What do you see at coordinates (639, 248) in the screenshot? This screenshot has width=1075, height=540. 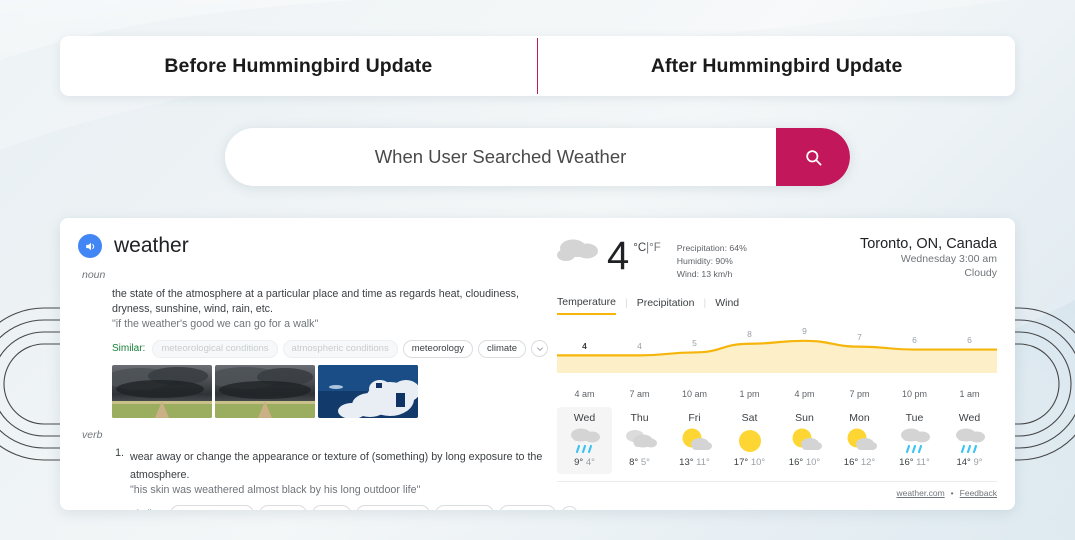 I see `unit-celsius: °C` at bounding box center [639, 248].